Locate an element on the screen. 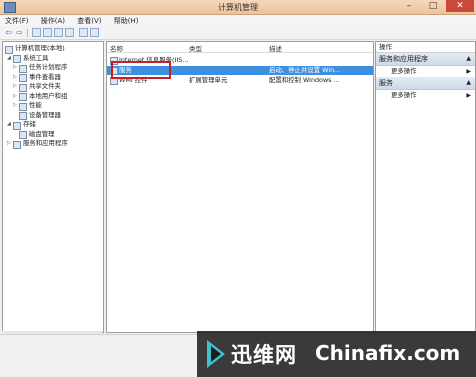  users-icon is located at coordinates (23, 97).